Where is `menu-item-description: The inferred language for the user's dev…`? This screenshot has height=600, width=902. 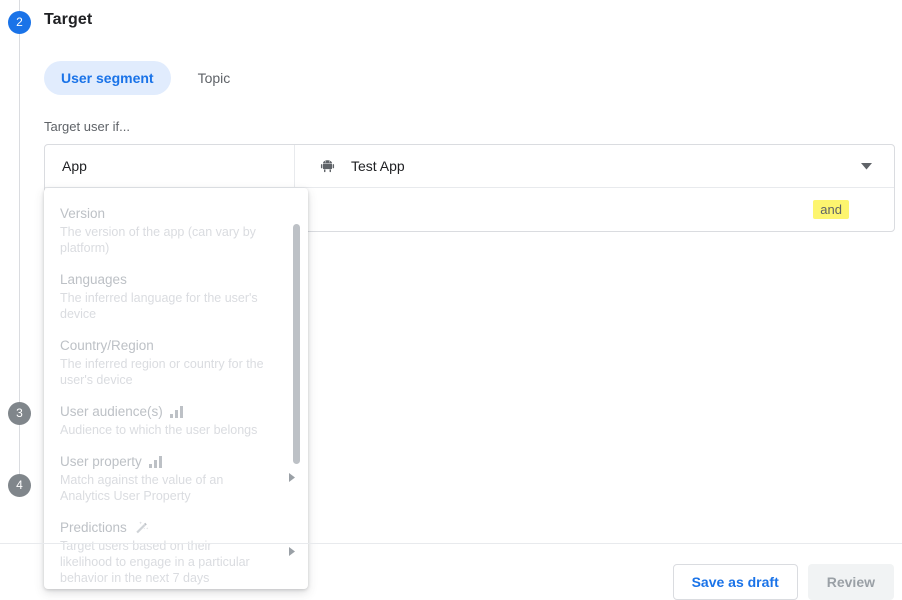 menu-item-description: The inferred language for the user's dev… is located at coordinates (159, 306).